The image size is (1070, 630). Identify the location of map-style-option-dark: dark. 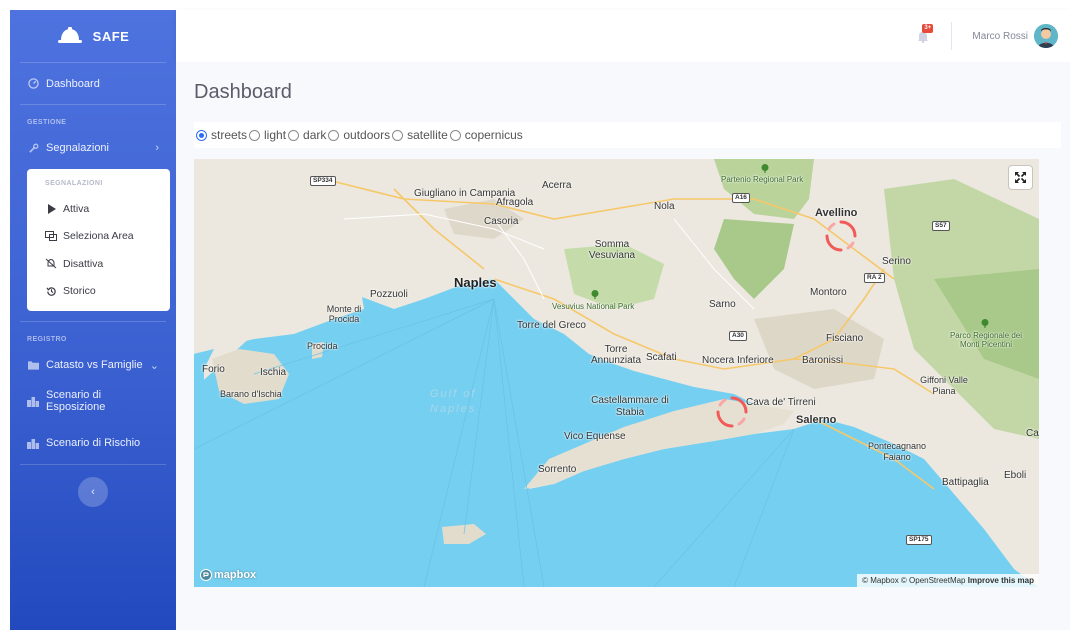
(307, 135).